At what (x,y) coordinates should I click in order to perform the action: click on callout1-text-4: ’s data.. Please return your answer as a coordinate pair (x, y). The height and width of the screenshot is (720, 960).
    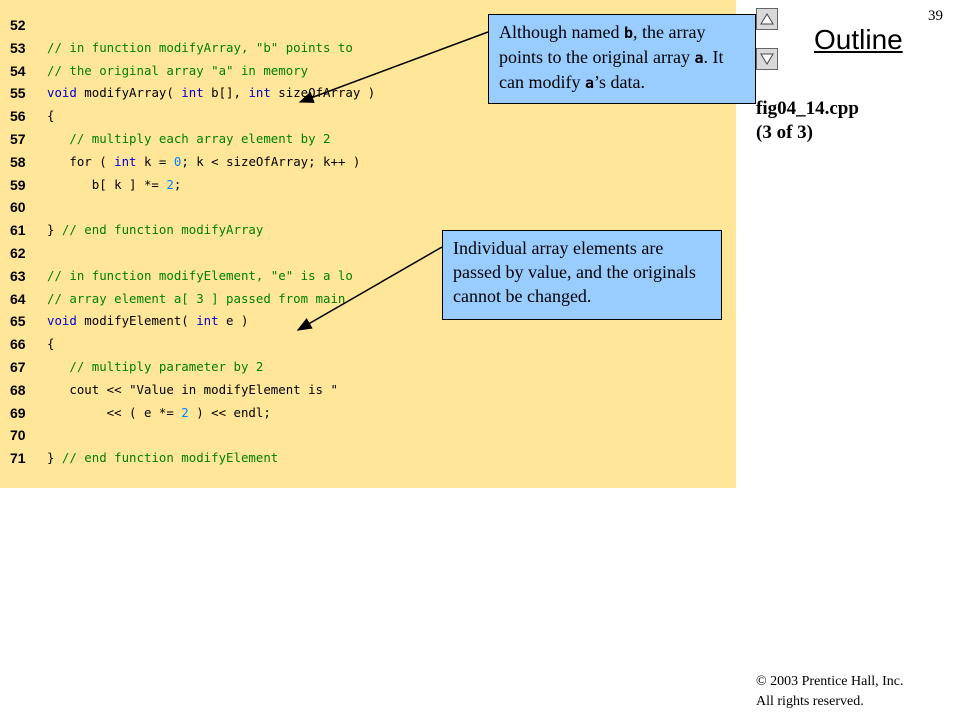
    Looking at the image, I should click on (620, 82).